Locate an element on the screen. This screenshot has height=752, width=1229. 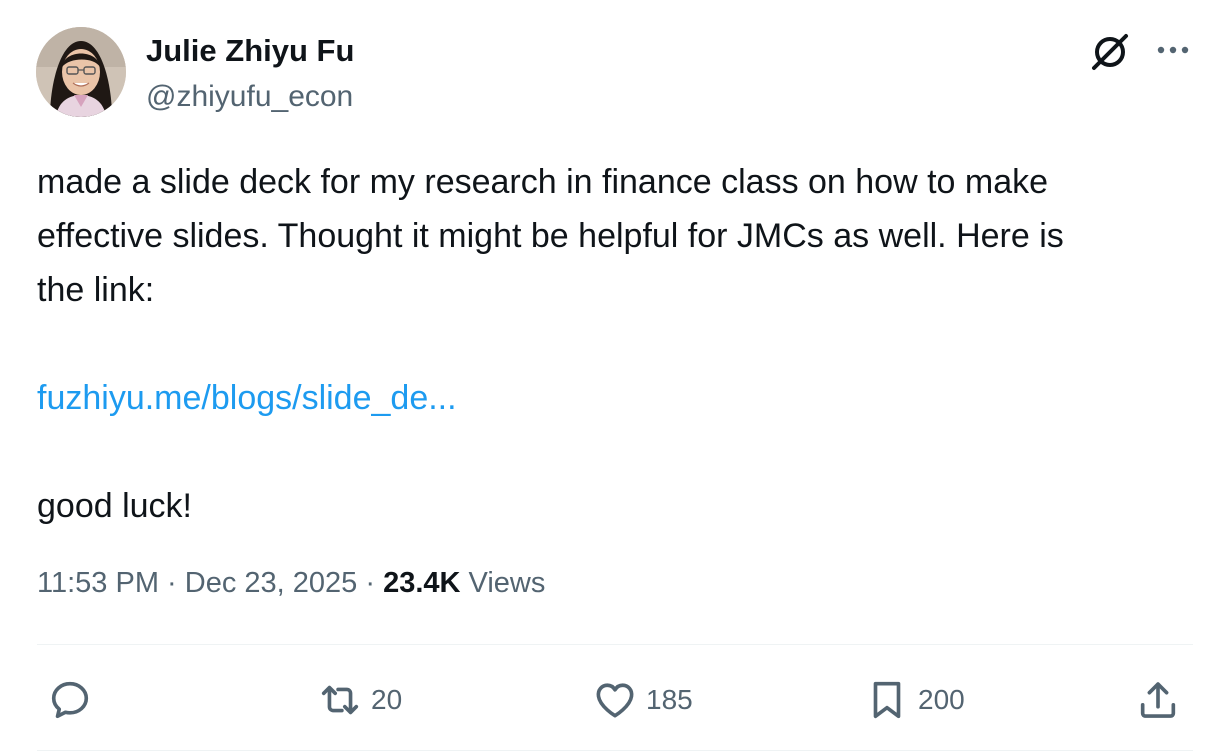
reply-icon is located at coordinates (70, 700).